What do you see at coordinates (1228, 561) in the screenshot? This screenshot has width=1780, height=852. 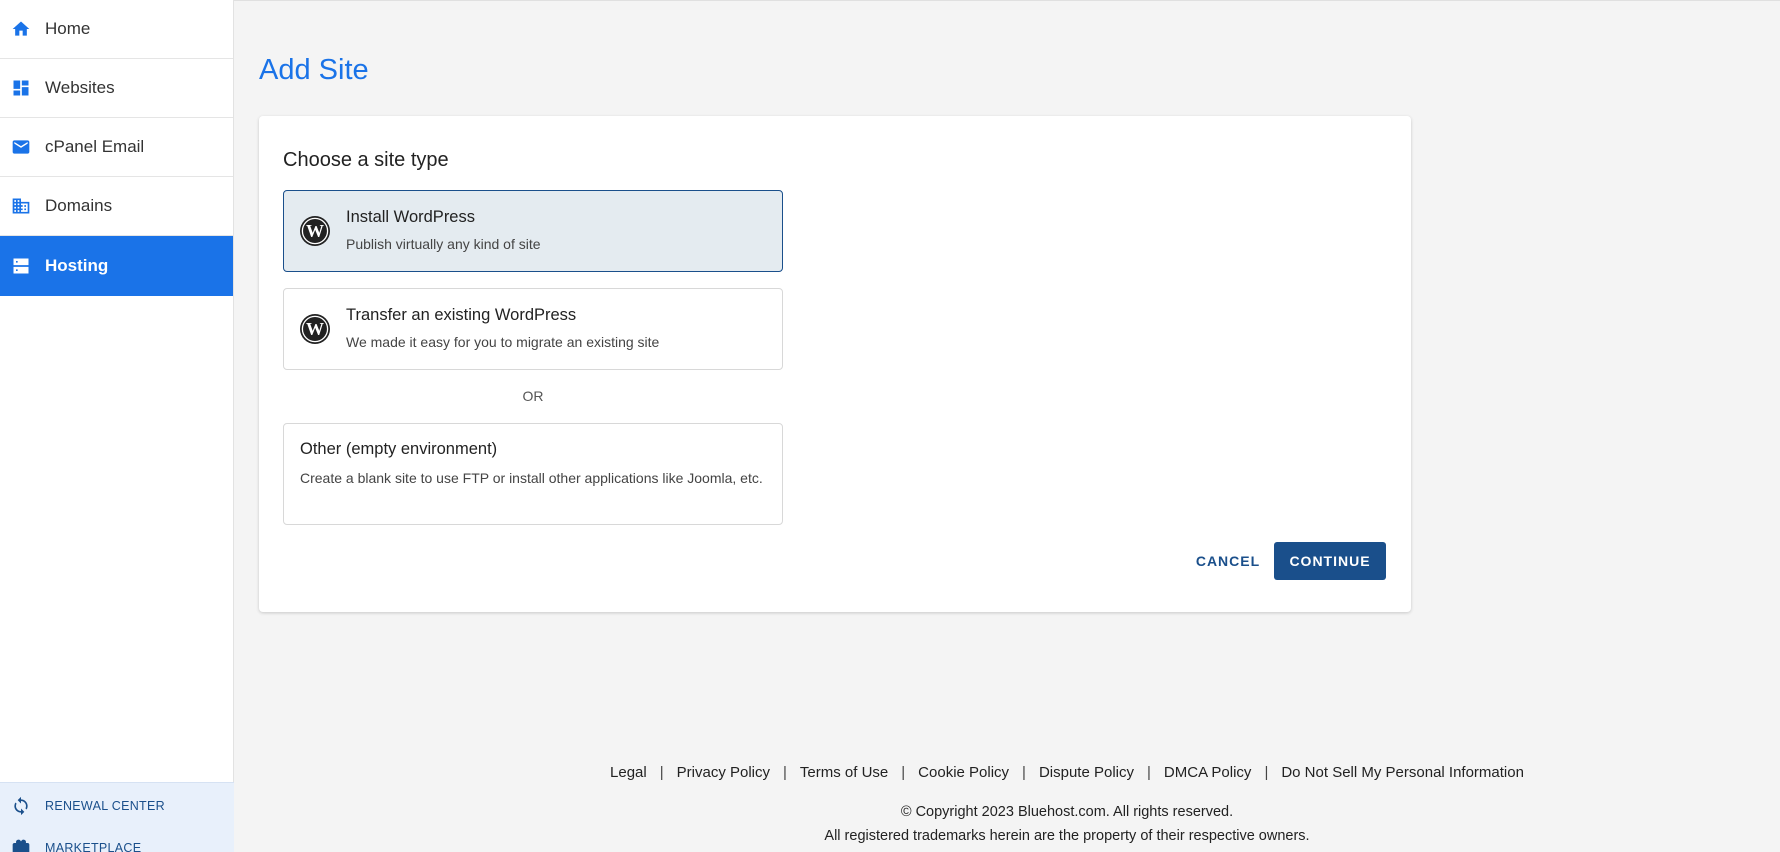 I see `cancel-button: CANCEL` at bounding box center [1228, 561].